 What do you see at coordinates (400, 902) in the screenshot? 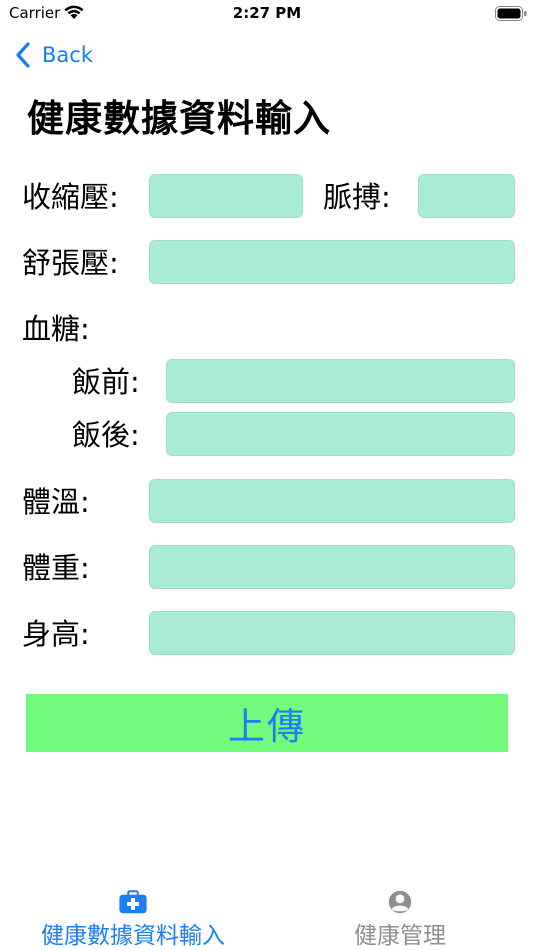
I see `person-circle-icon` at bounding box center [400, 902].